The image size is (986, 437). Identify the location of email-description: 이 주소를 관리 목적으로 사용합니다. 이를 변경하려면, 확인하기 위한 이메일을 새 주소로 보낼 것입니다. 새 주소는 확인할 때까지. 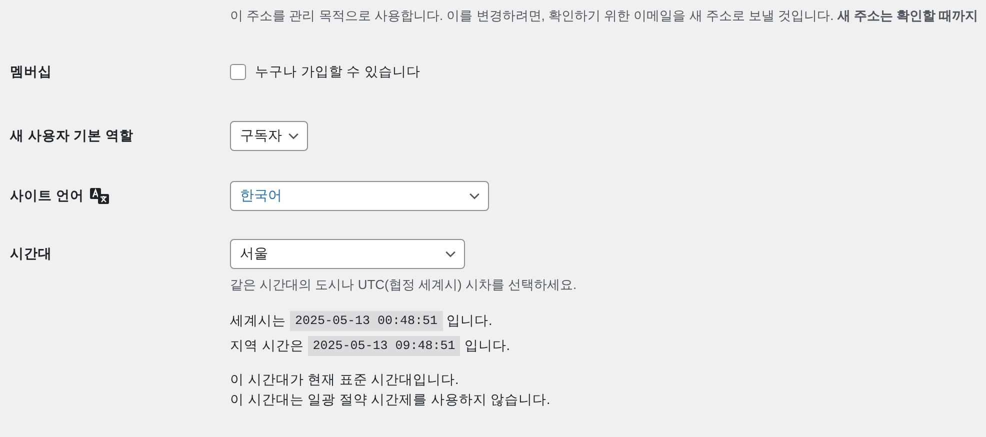
(604, 15).